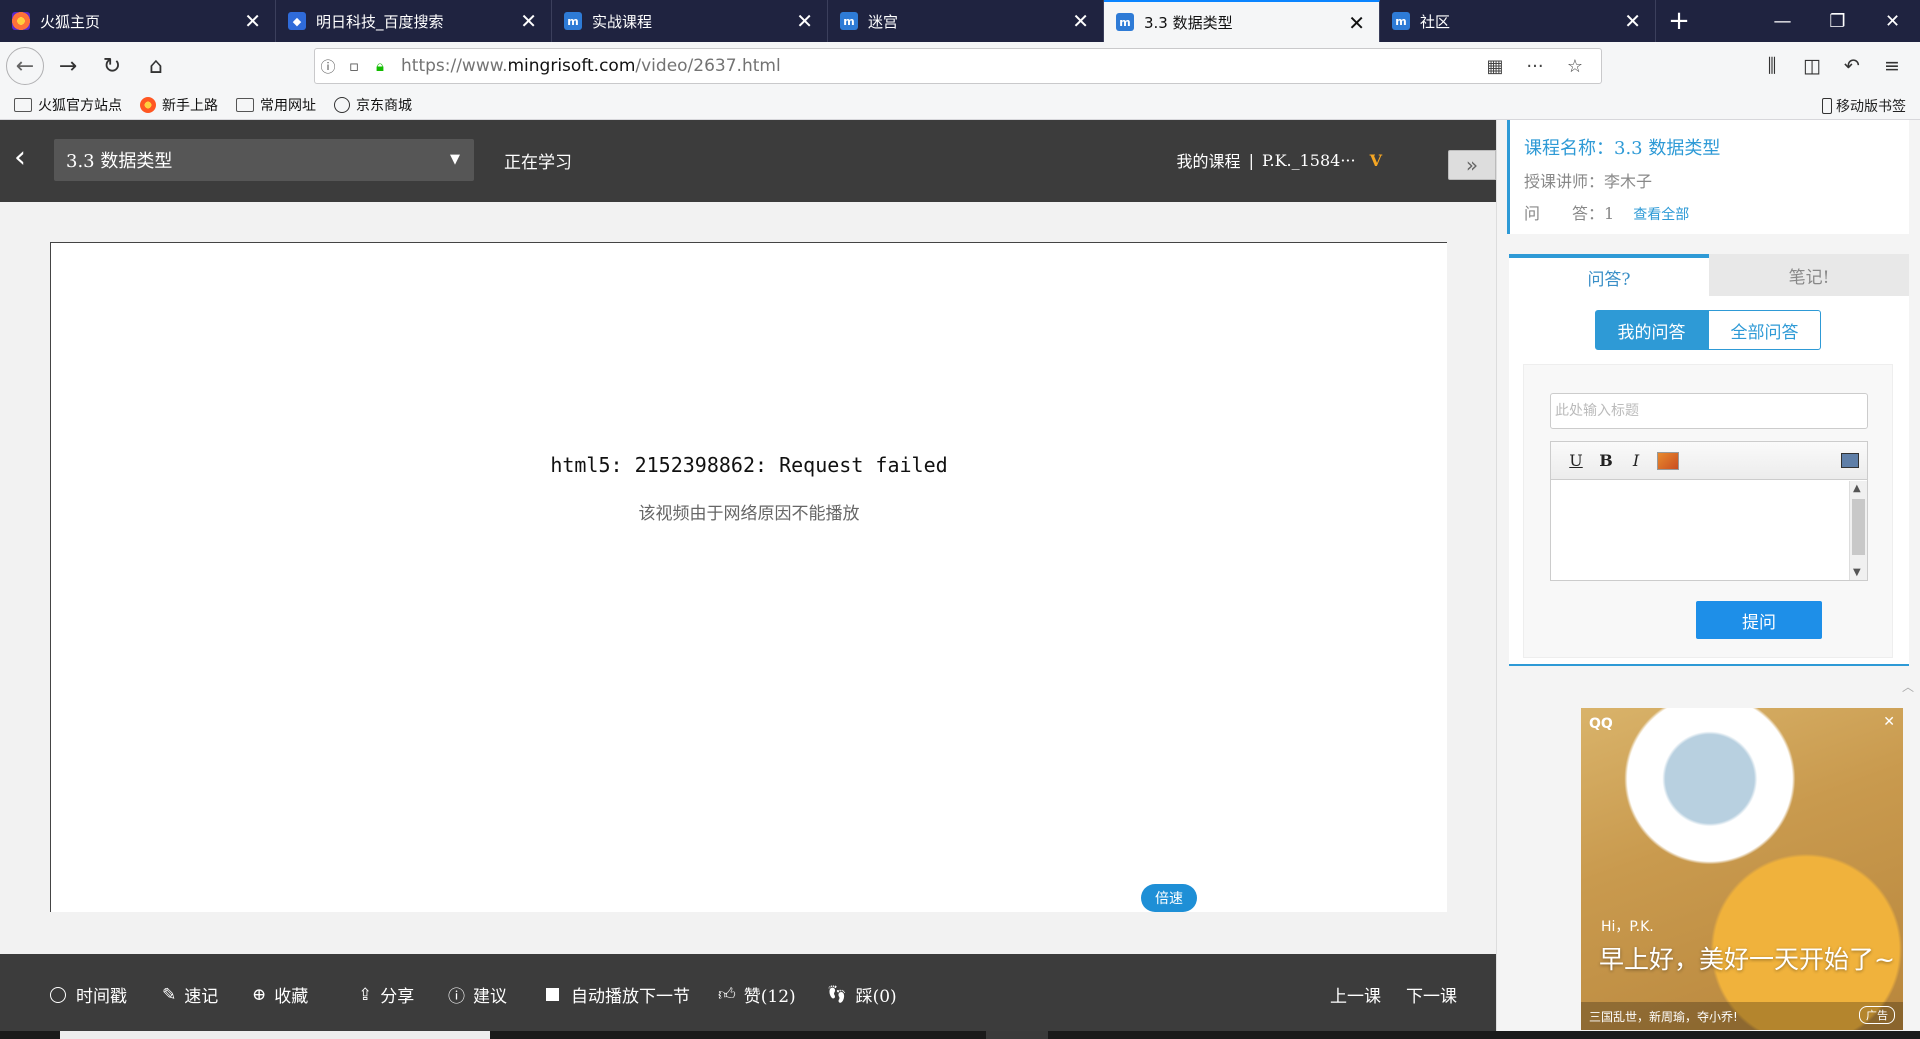 The width and height of the screenshot is (1920, 1039). What do you see at coordinates (1679, 21) in the screenshot?
I see `new-tab-button: +` at bounding box center [1679, 21].